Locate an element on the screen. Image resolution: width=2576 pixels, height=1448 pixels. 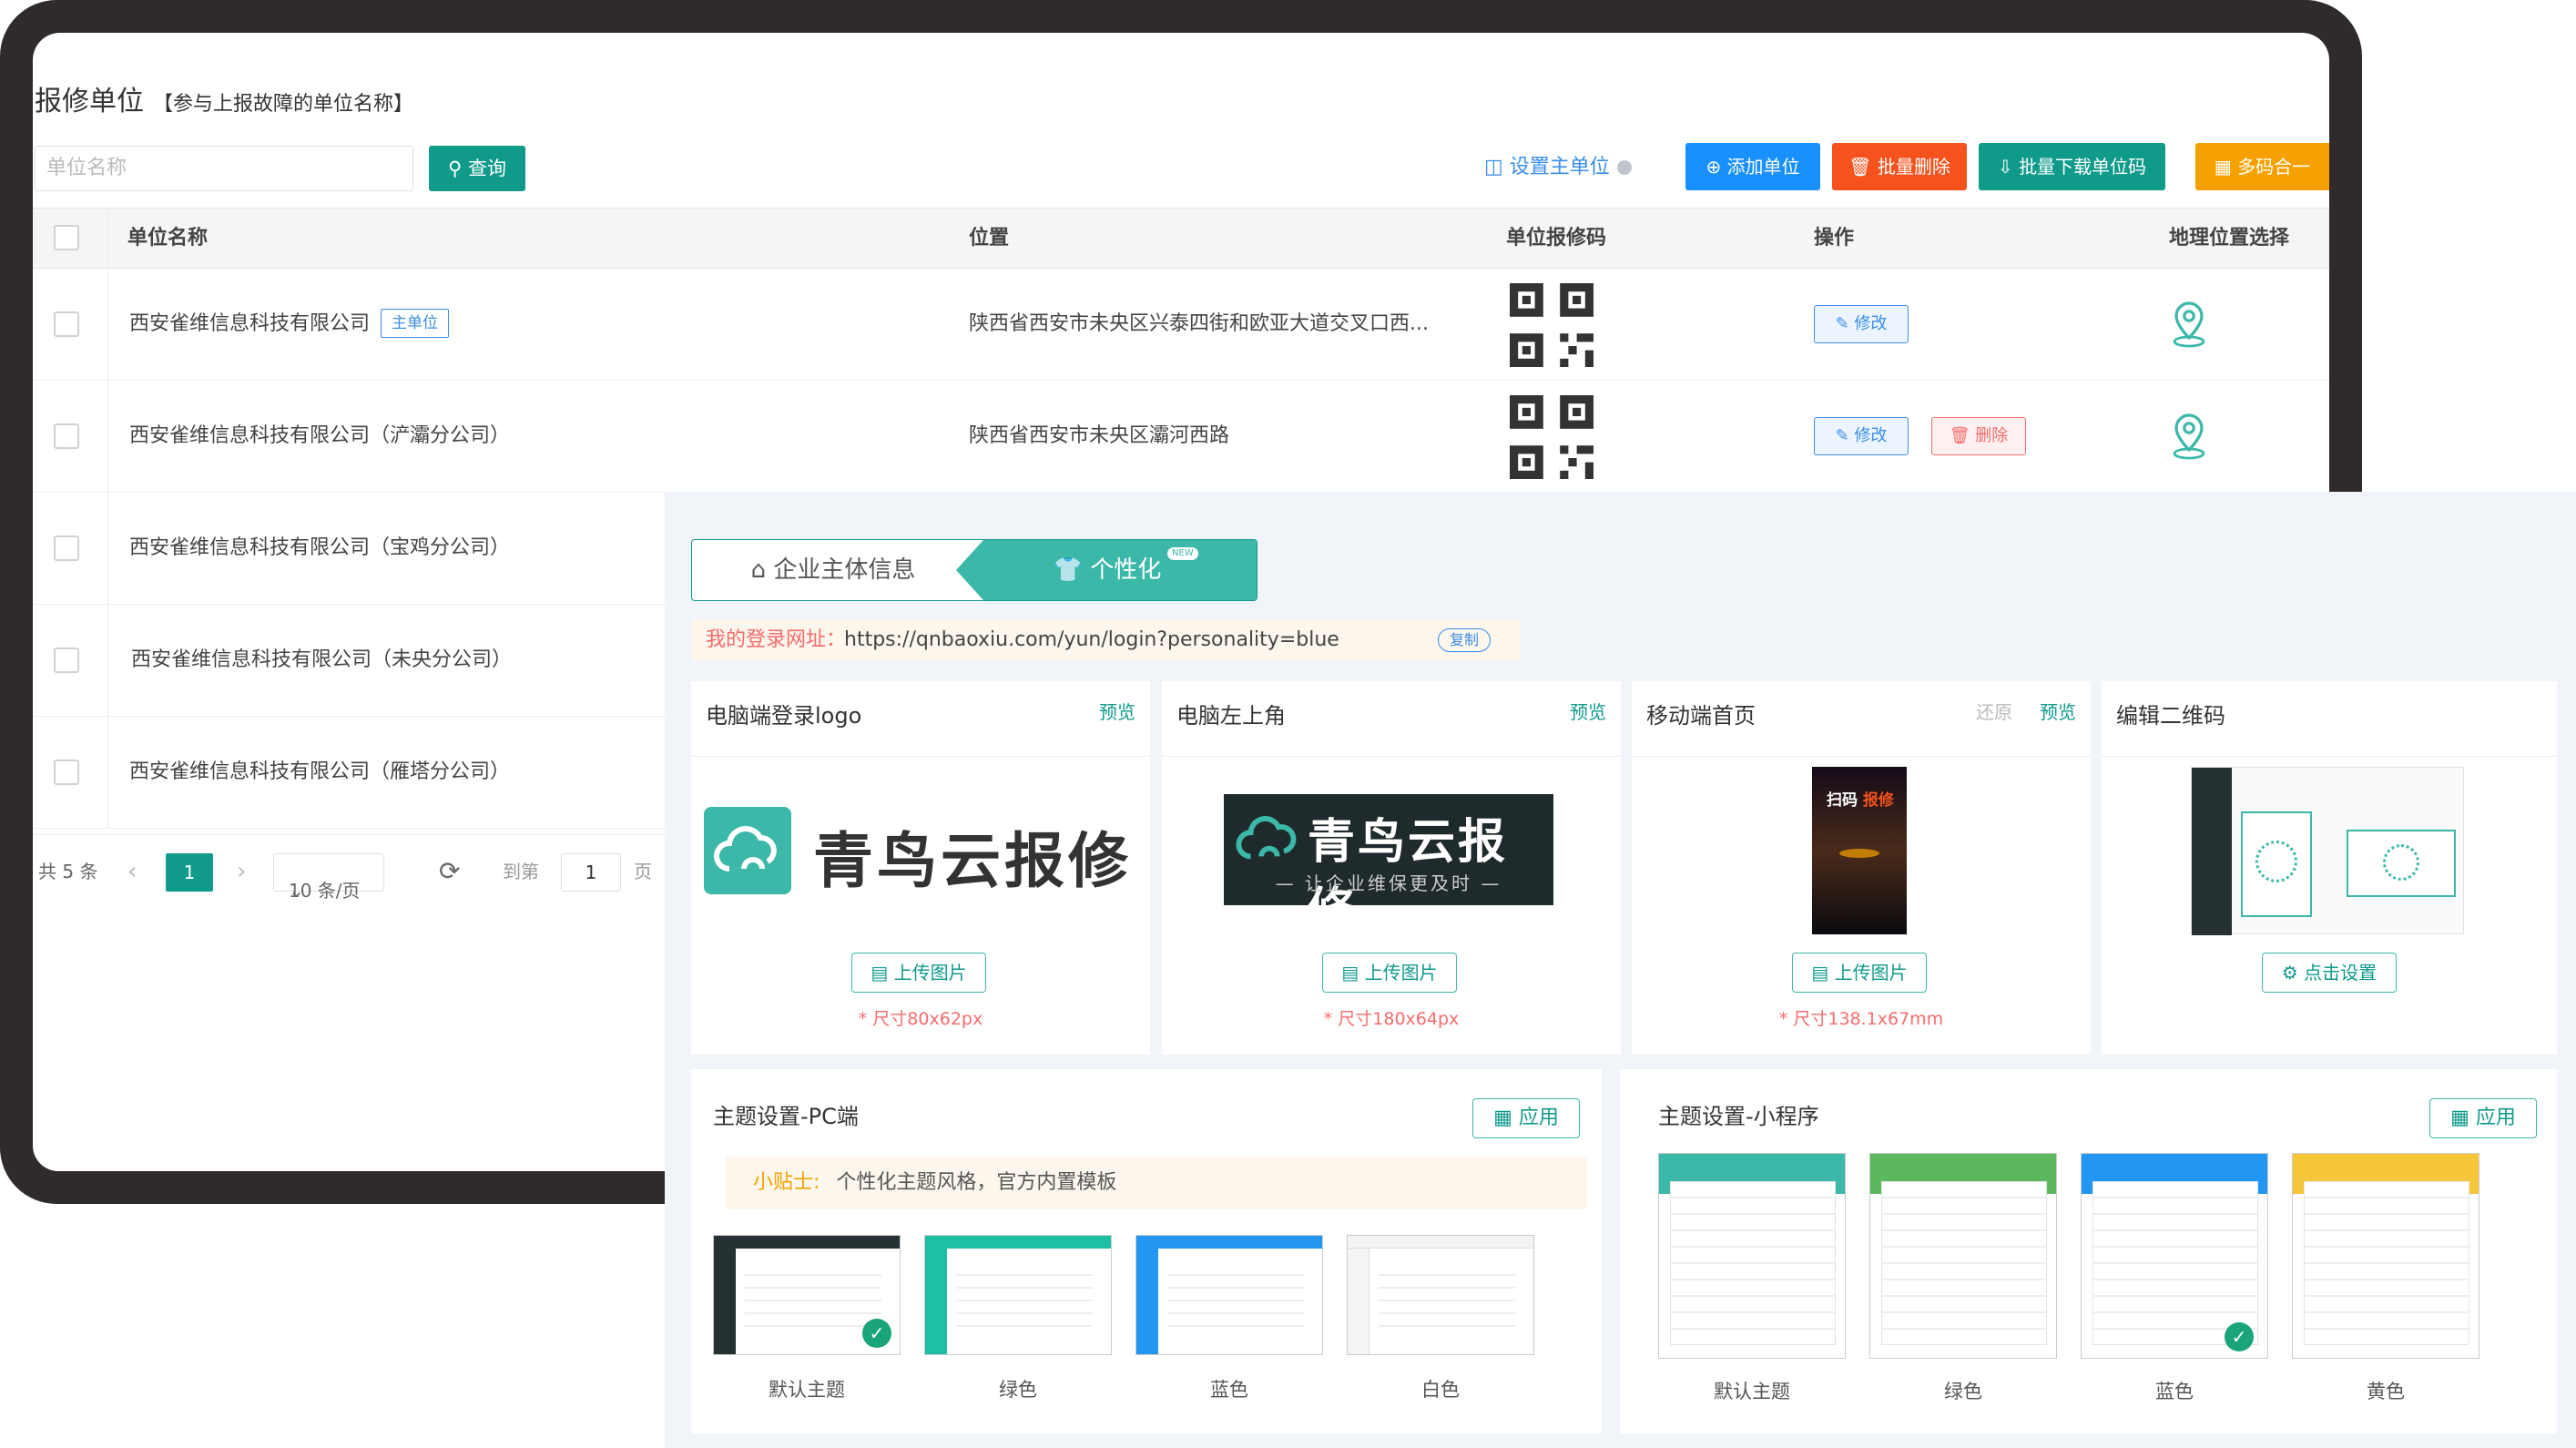
batch-delete-button: 🗑 批量删除 is located at coordinates (1899, 167).